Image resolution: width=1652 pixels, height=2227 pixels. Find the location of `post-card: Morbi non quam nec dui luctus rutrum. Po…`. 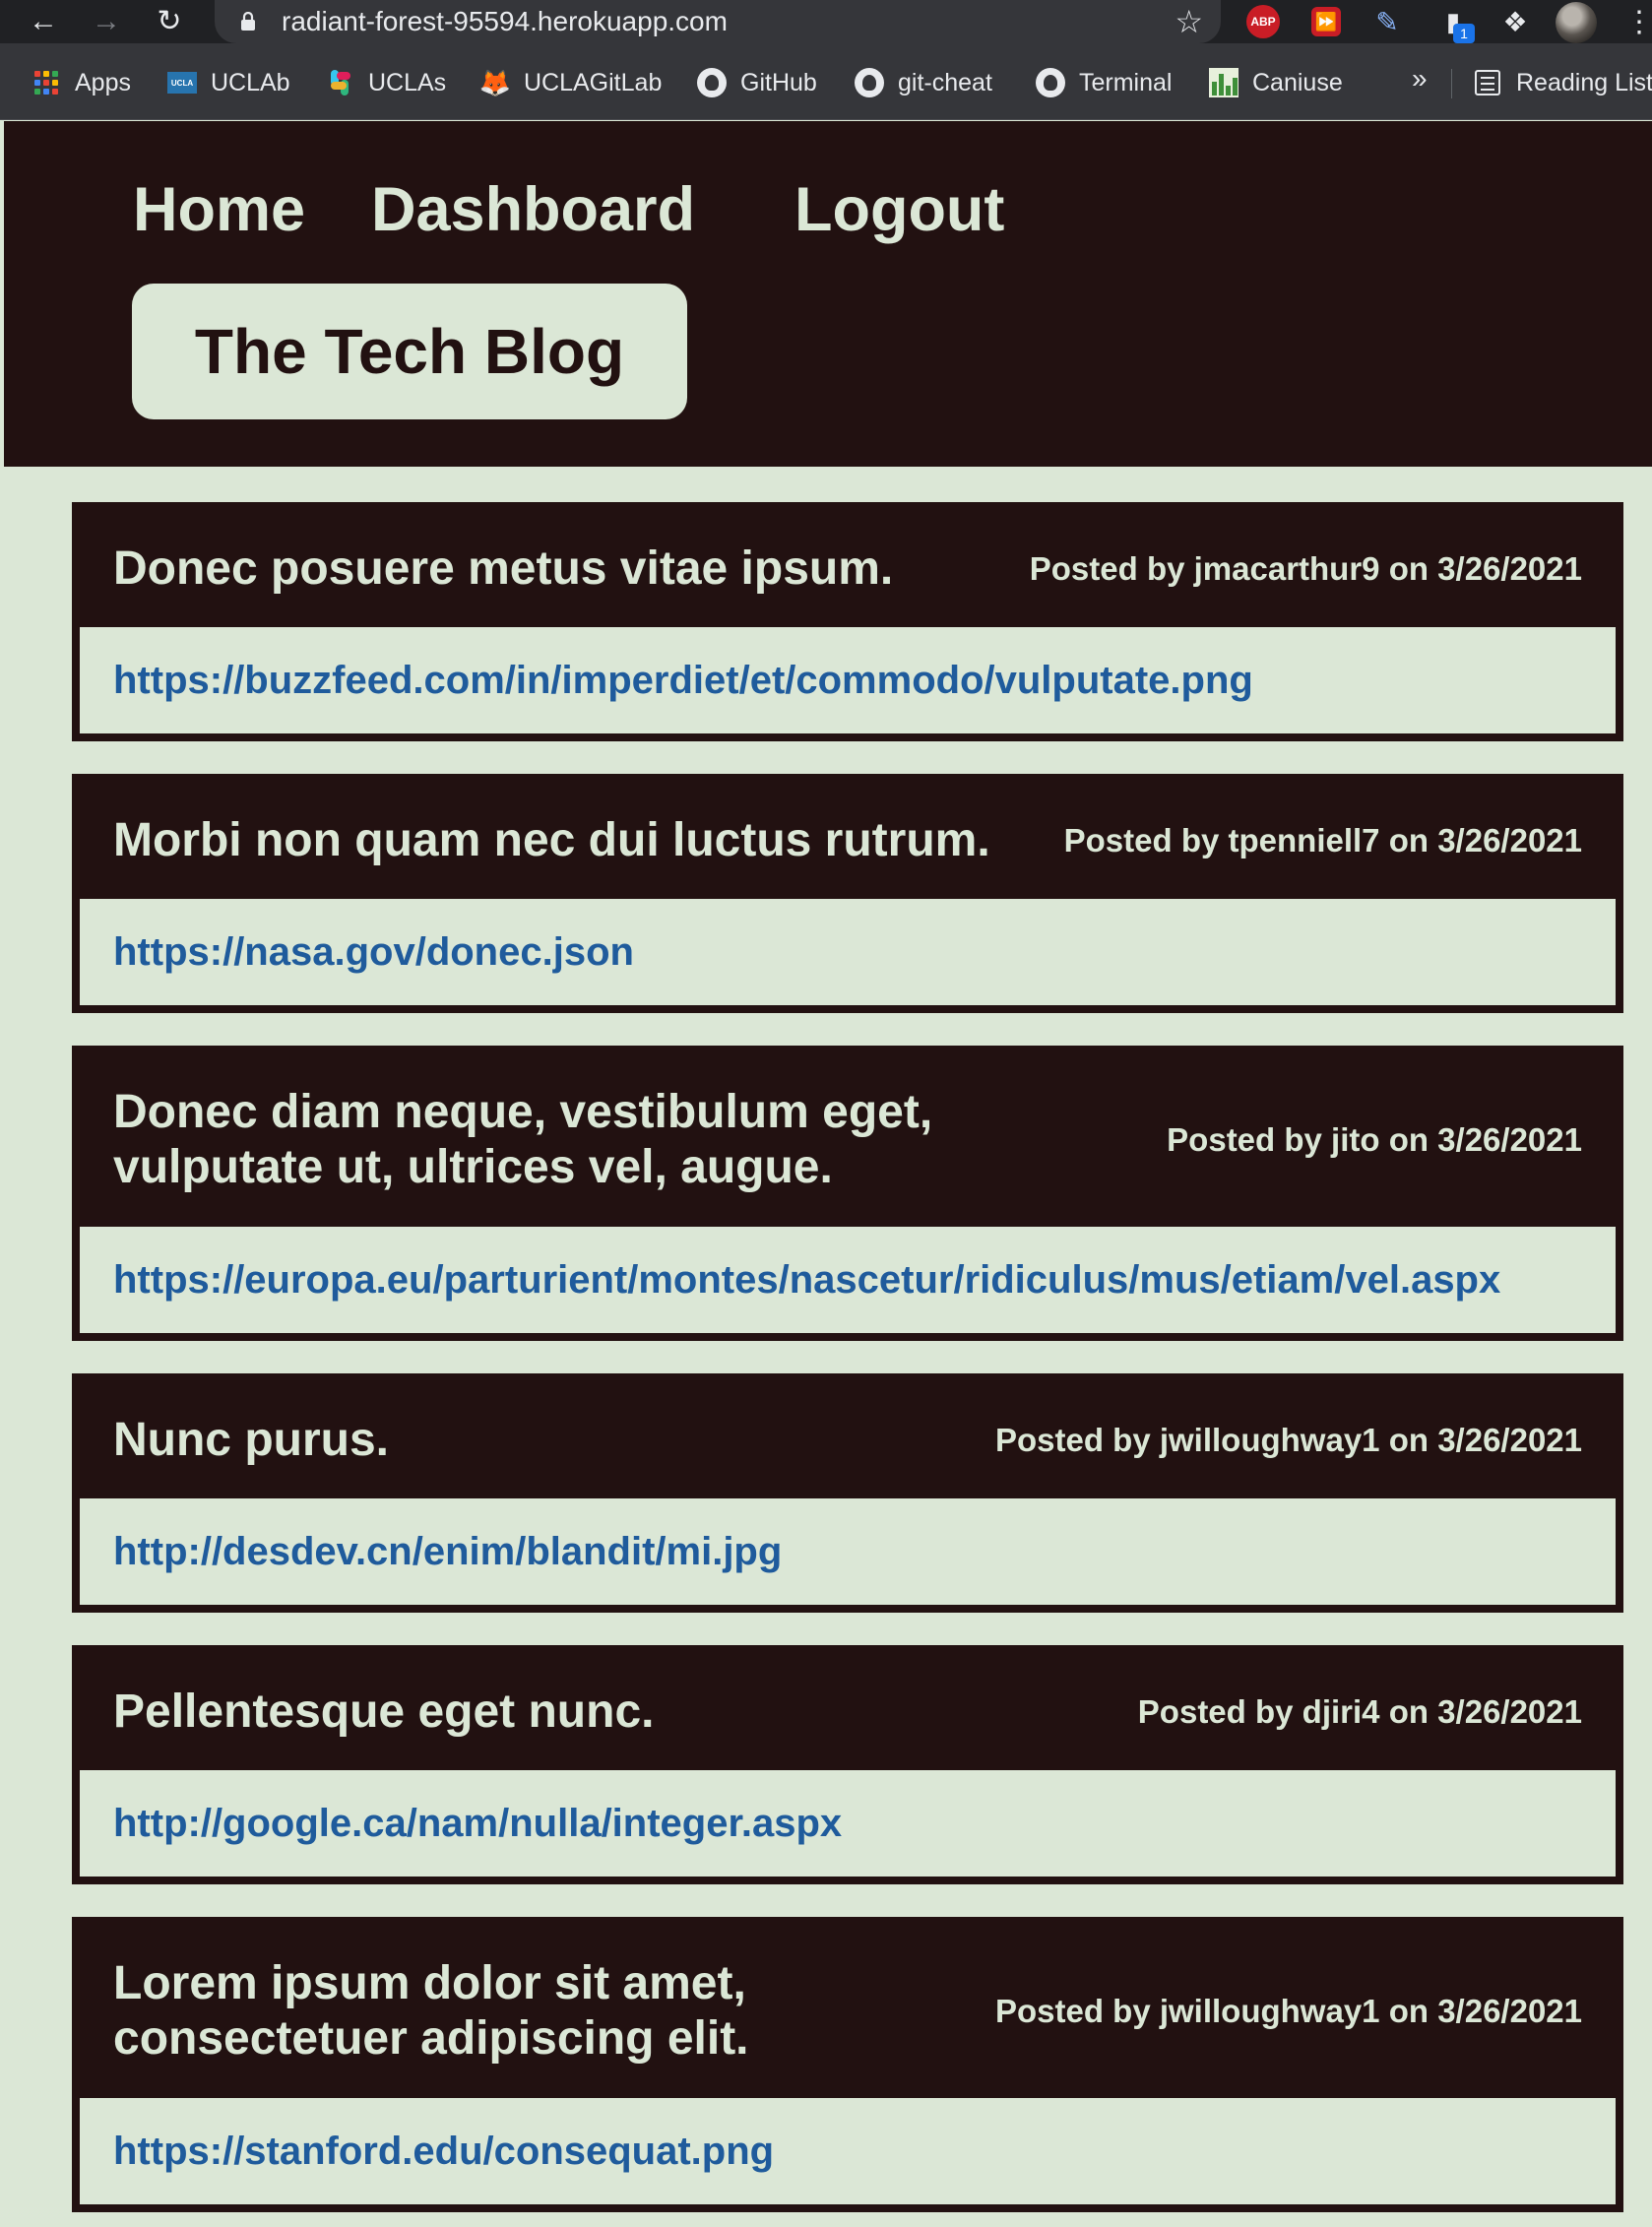

post-card: Morbi non quam nec dui luctus rutrum. Po… is located at coordinates (848, 893).